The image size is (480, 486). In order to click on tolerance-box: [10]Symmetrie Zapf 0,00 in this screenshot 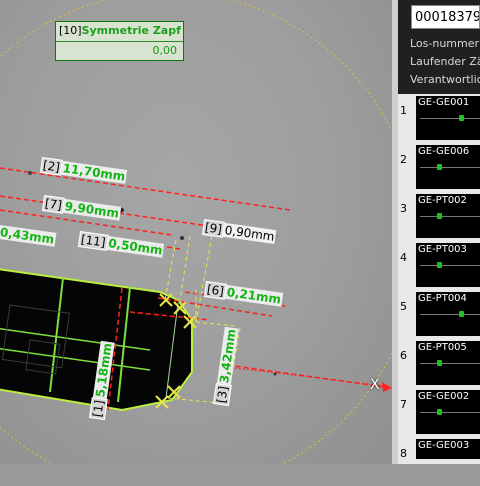, I will do `click(119, 41)`.